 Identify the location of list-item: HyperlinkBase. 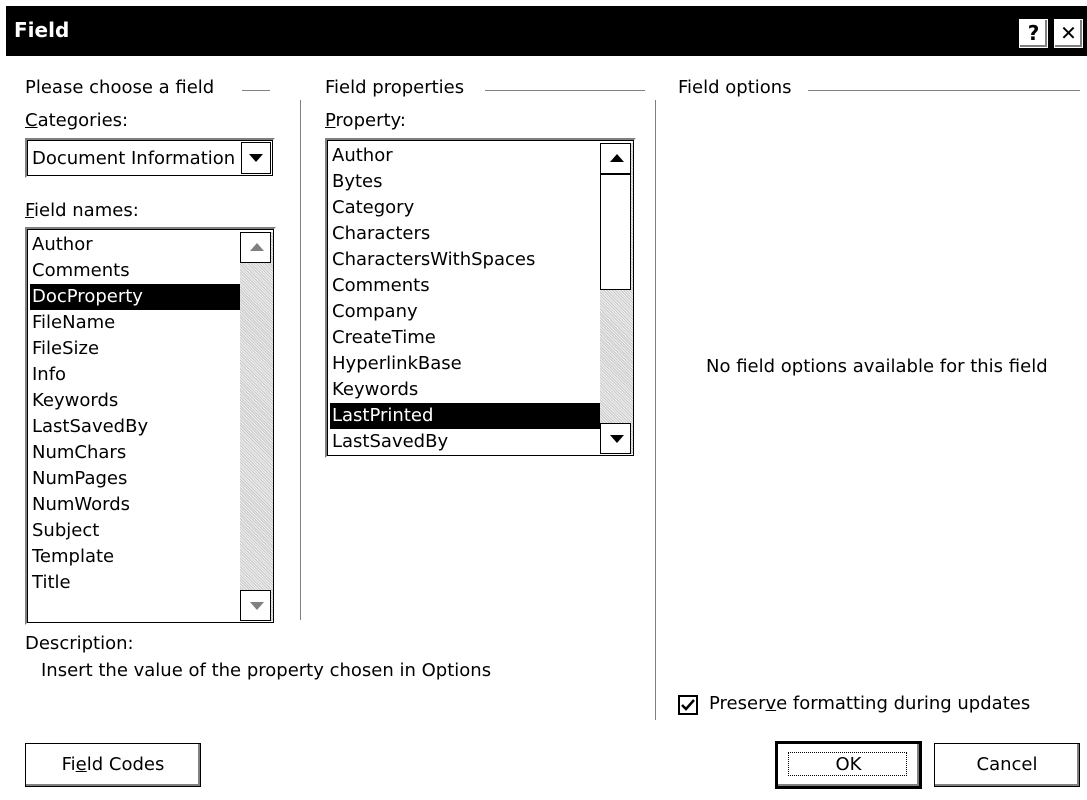
(465, 364).